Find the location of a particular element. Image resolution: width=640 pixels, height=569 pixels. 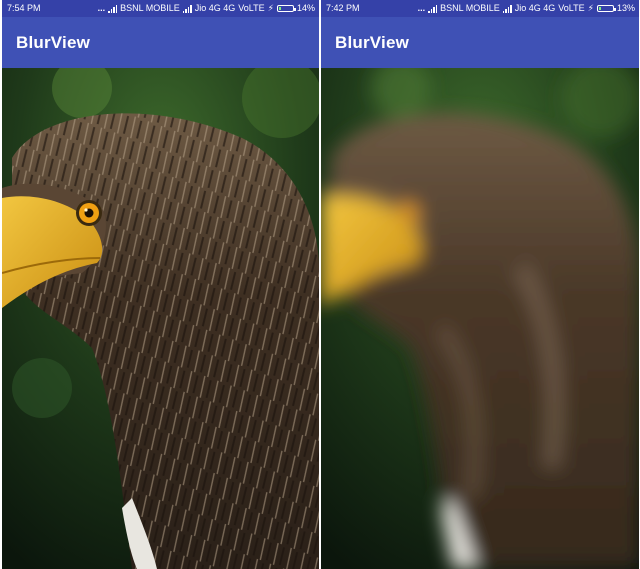

battery-percent: 14% is located at coordinates (305, 8).